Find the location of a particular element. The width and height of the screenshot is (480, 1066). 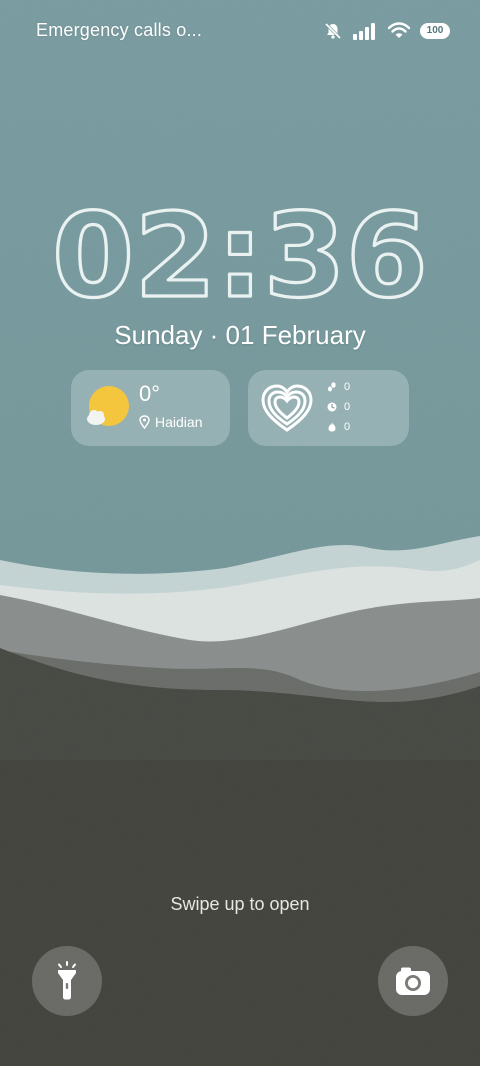

battery-icon: 100 is located at coordinates (435, 31).